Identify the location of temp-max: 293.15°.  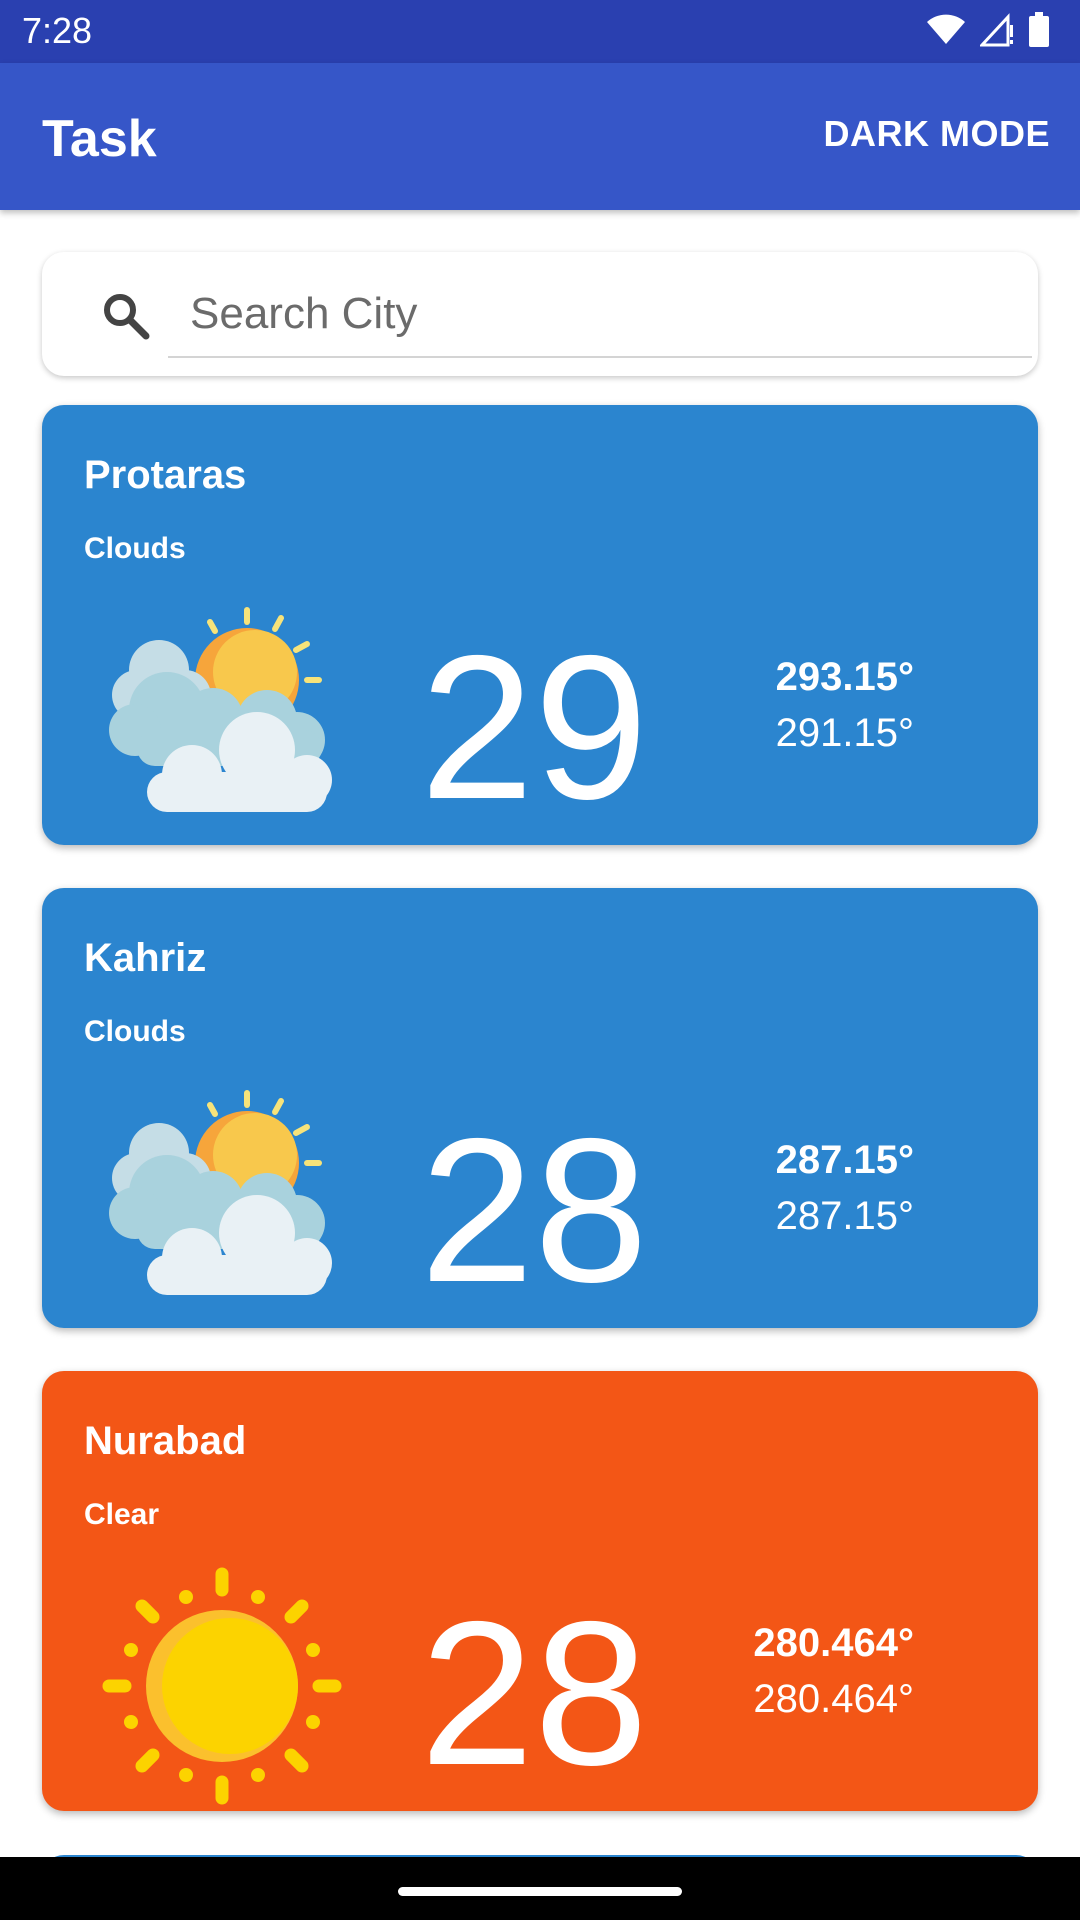
(844, 677).